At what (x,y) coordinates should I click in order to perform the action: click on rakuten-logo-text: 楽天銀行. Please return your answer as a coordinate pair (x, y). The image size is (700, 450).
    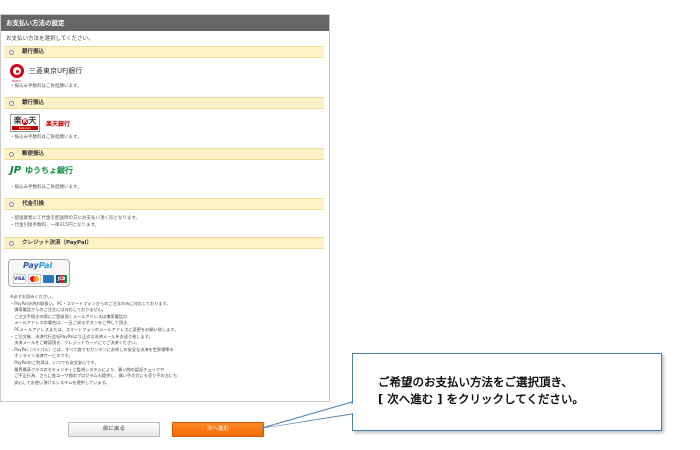
    Looking at the image, I should click on (58, 124).